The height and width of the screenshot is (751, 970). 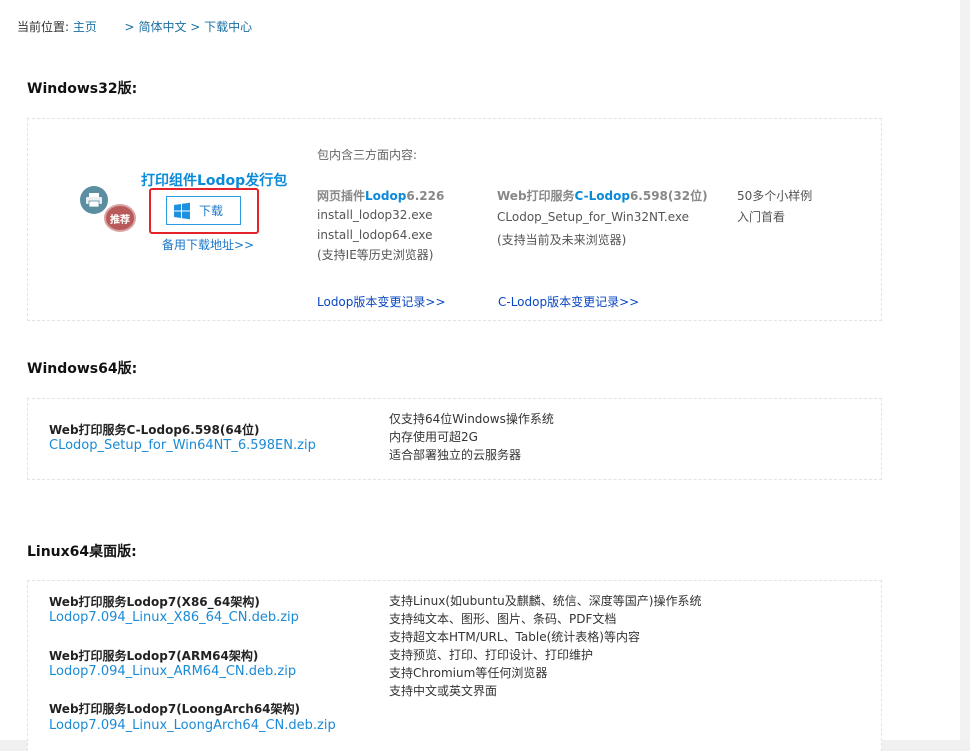 I want to click on linux-file-link: Lodop7.094_Linux_ARM64_CN.deb.zip, so click(x=172, y=671).